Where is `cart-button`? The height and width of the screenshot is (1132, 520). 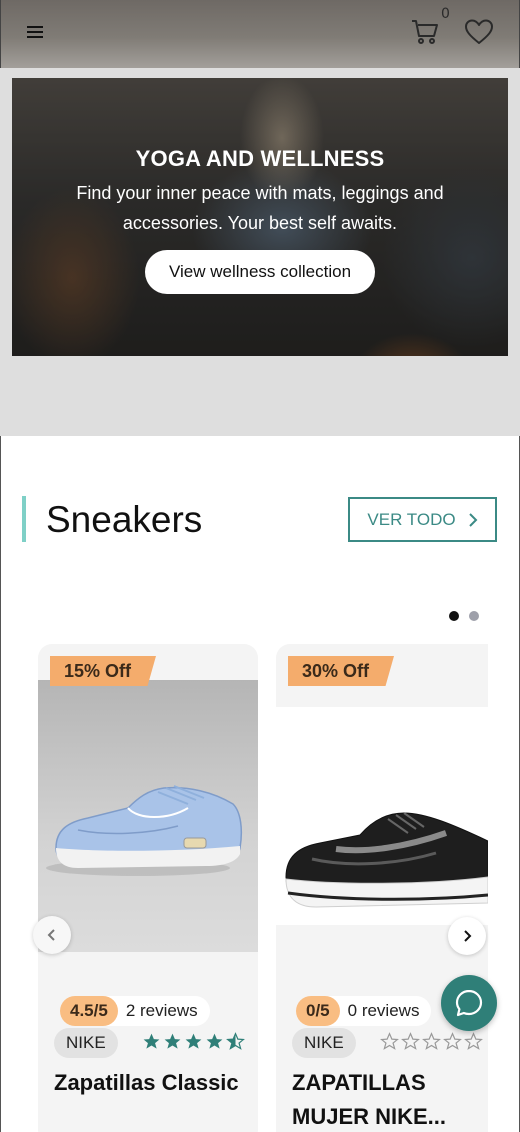
cart-button is located at coordinates (425, 32).